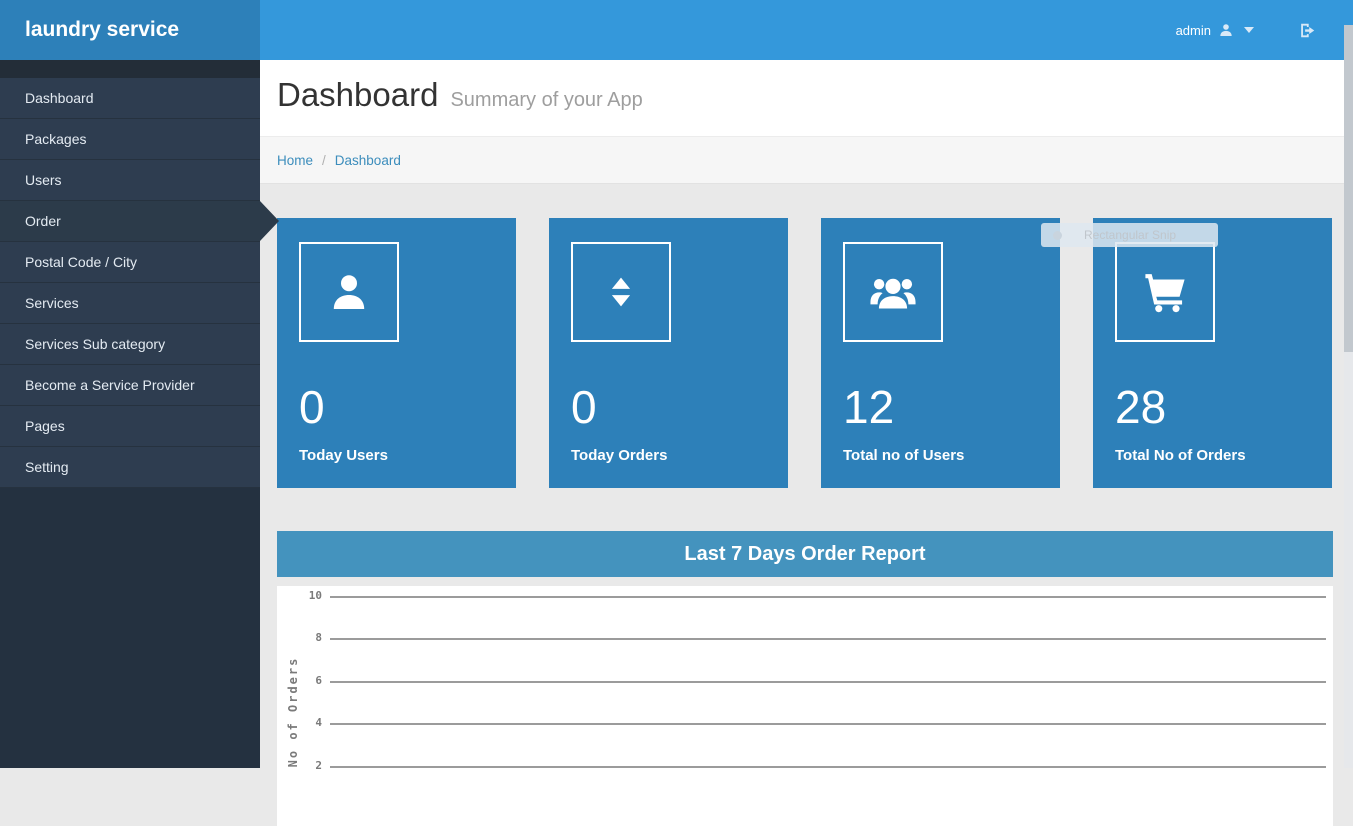 This screenshot has width=1353, height=826. Describe the element at coordinates (940, 353) in the screenshot. I see `stat-card-total-users: 12 Total no of Users` at that location.